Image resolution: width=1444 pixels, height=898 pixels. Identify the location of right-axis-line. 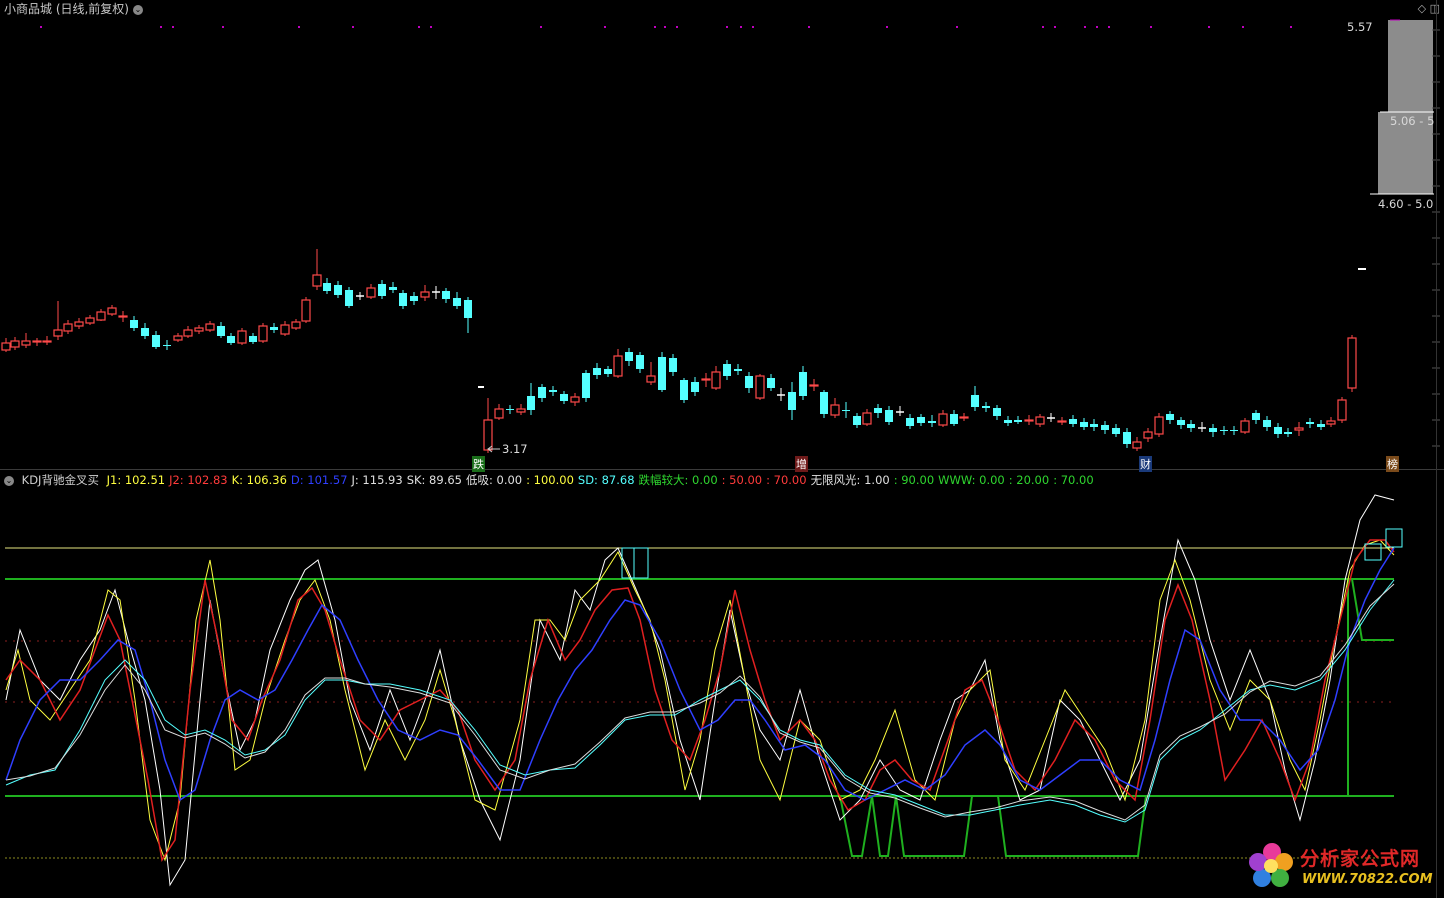
(1436, 449).